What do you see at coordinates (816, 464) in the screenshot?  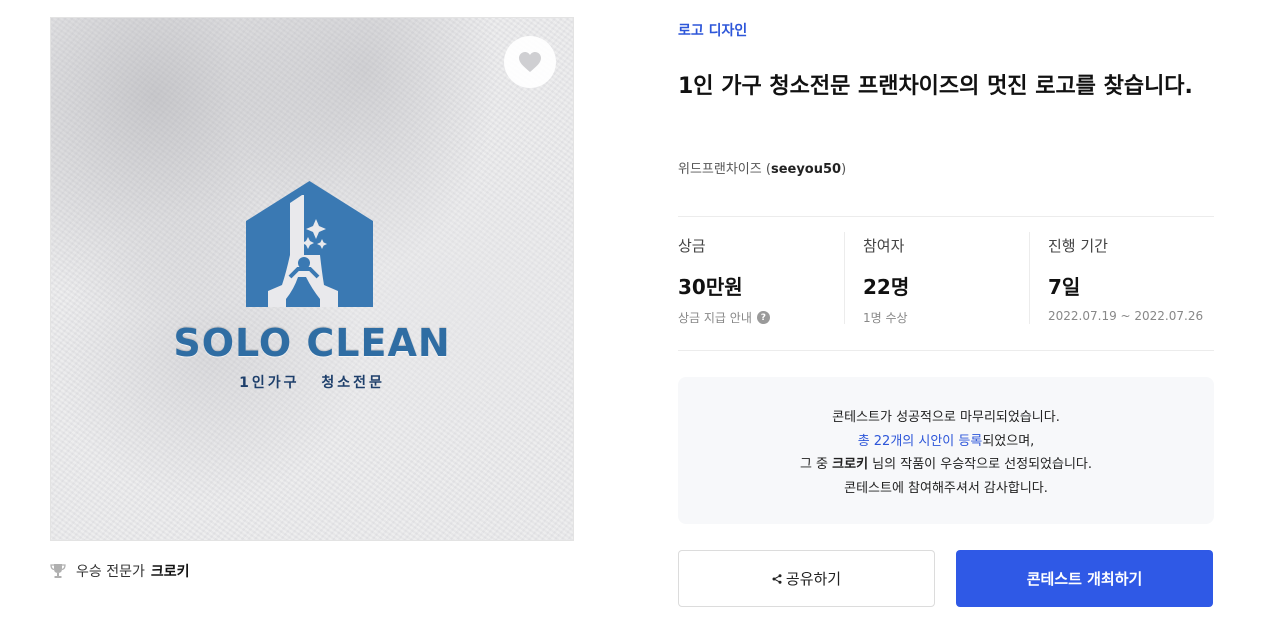 I see `notice-text: 그 중` at bounding box center [816, 464].